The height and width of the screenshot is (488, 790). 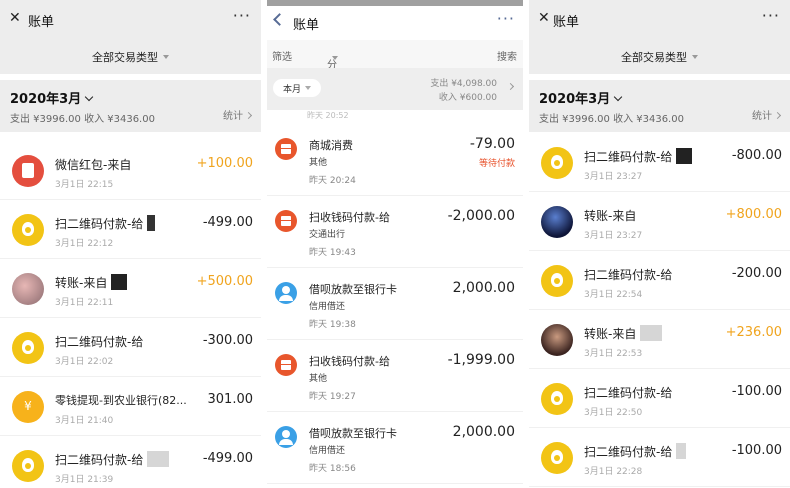 I want to click on title-bar: 账单 ···, so click(x=395, y=23).